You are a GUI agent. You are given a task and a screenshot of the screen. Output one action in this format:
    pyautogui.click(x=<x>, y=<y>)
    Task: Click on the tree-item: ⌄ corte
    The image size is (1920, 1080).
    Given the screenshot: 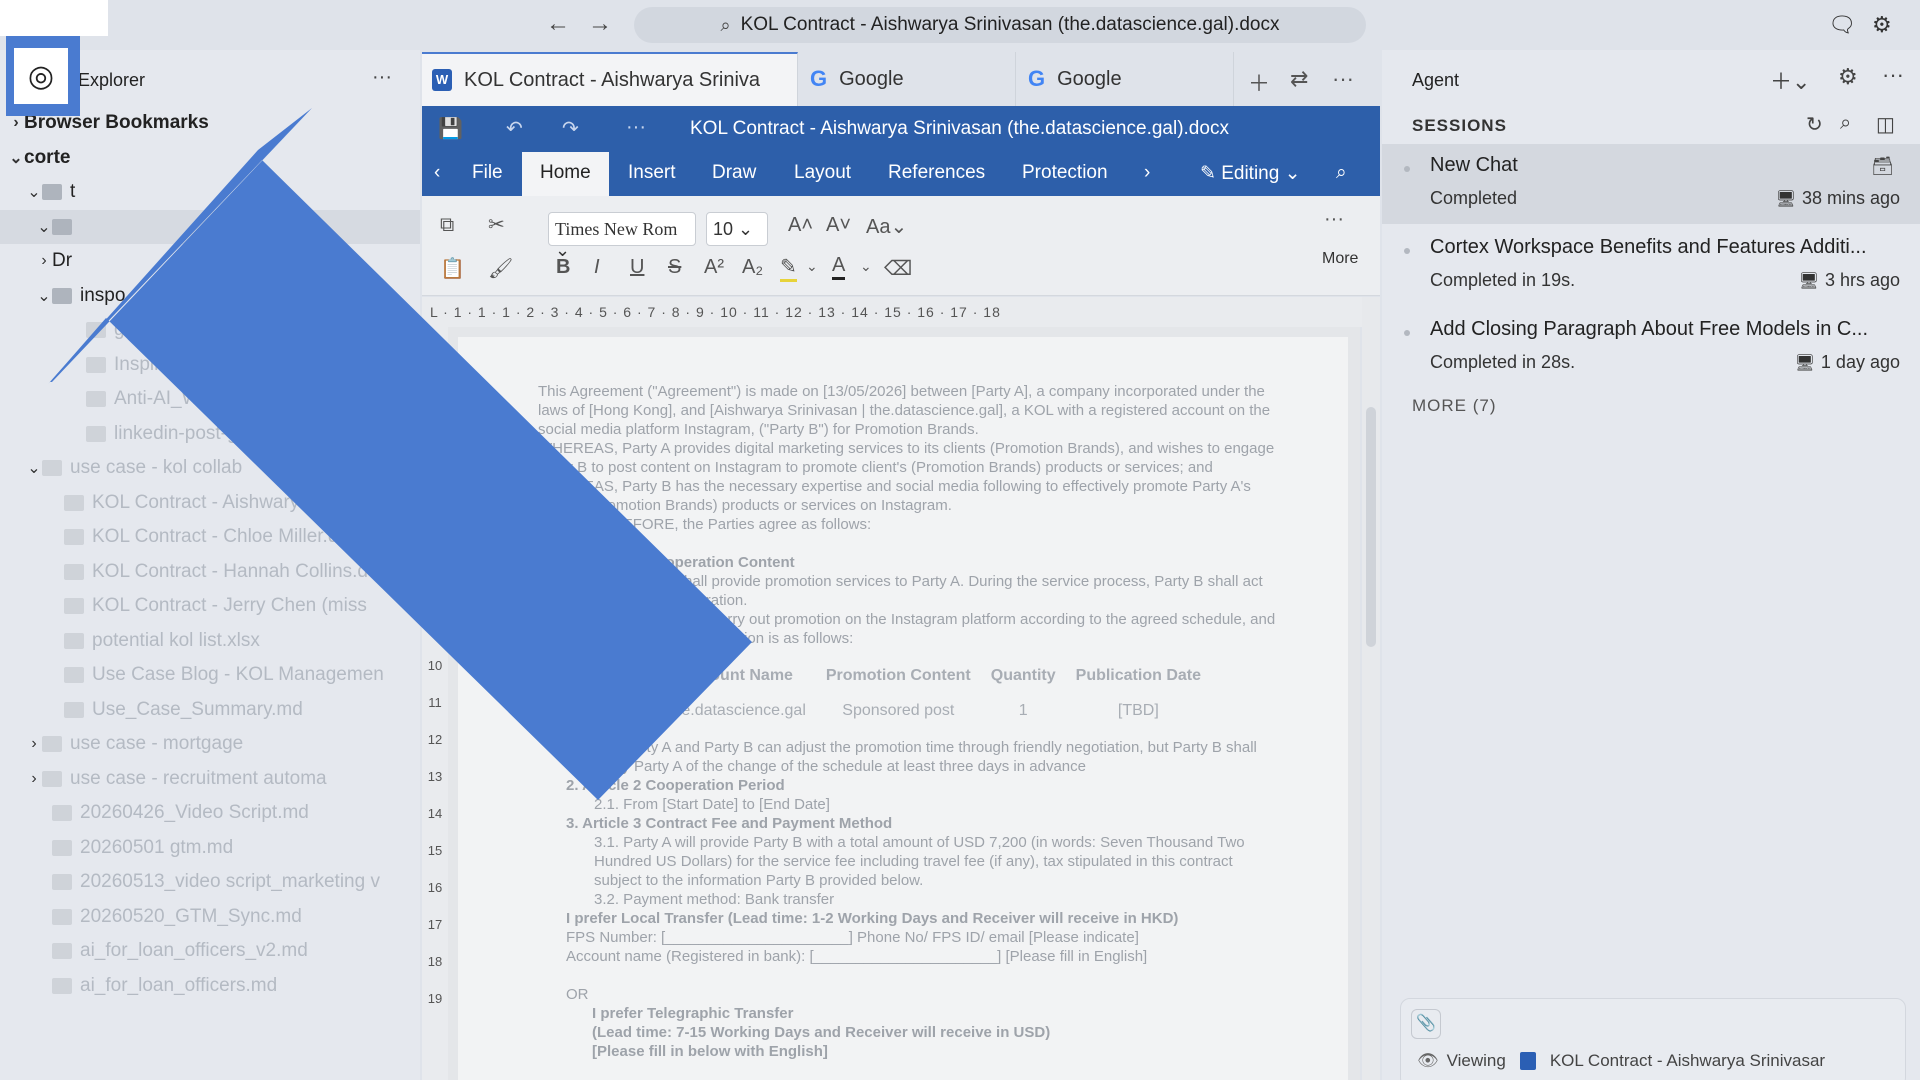 What is the action you would take?
    pyautogui.click(x=210, y=158)
    